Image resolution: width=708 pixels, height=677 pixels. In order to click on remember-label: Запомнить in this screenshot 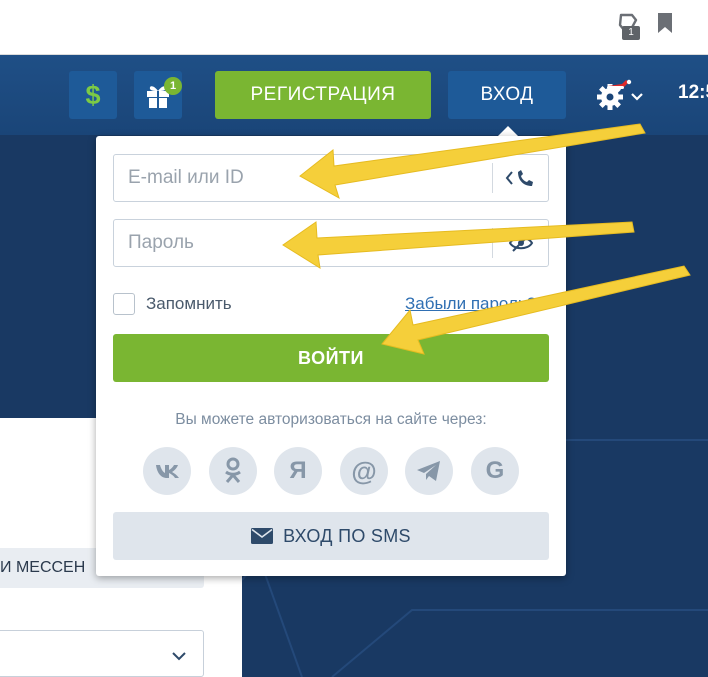, I will do `click(189, 303)`.